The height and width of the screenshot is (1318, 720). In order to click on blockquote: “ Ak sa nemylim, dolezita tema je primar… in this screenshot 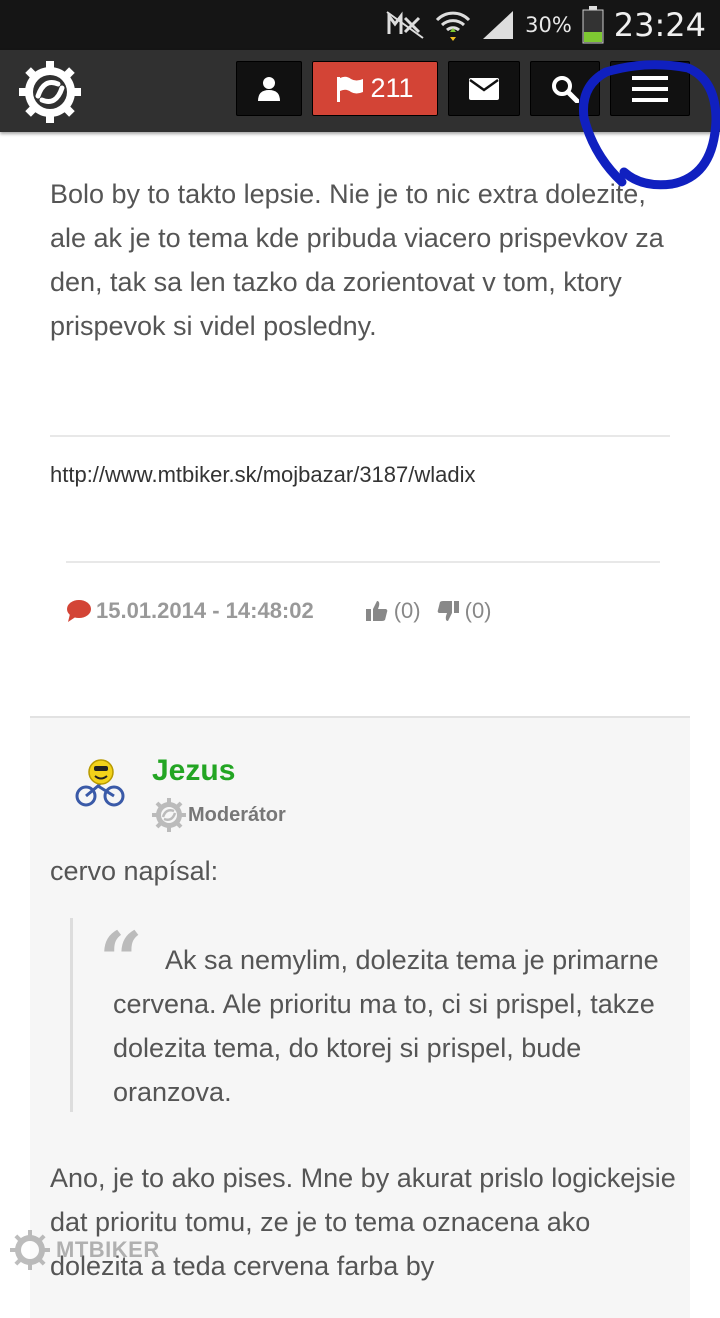, I will do `click(366, 1015)`.